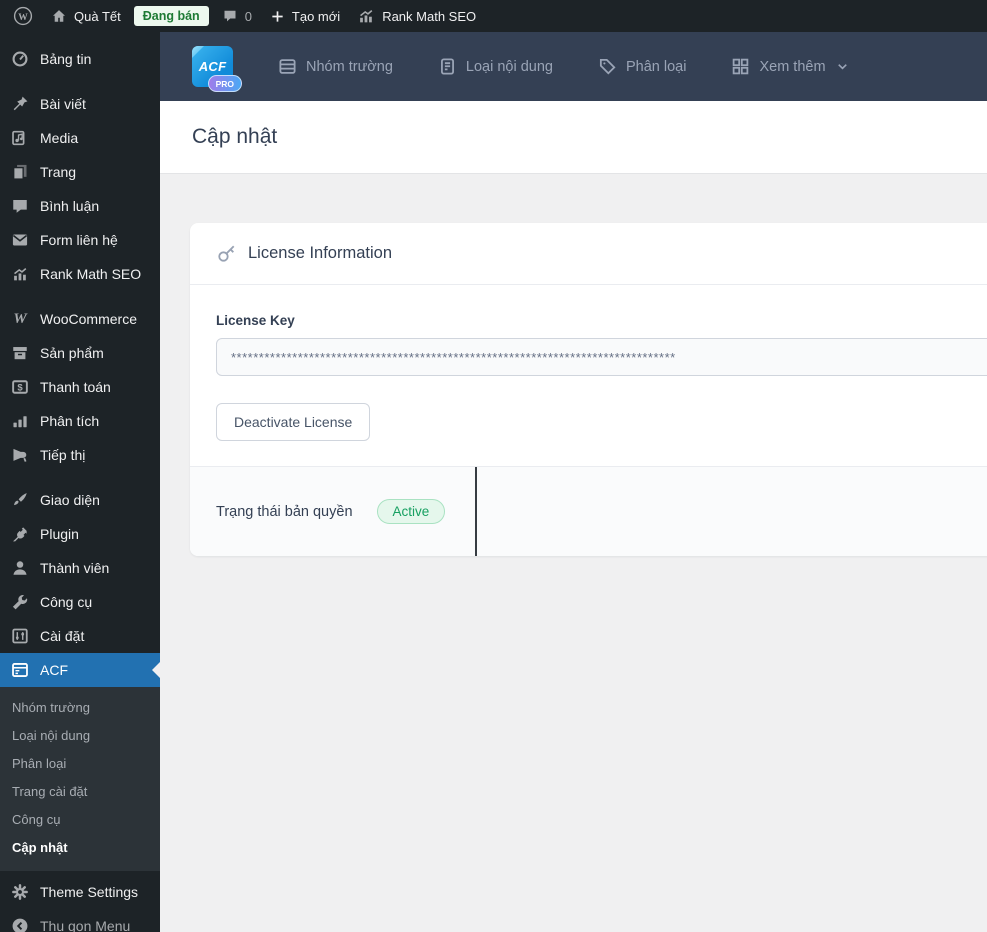 The height and width of the screenshot is (932, 987). Describe the element at coordinates (20, 240) in the screenshot. I see `mail-icon` at that location.